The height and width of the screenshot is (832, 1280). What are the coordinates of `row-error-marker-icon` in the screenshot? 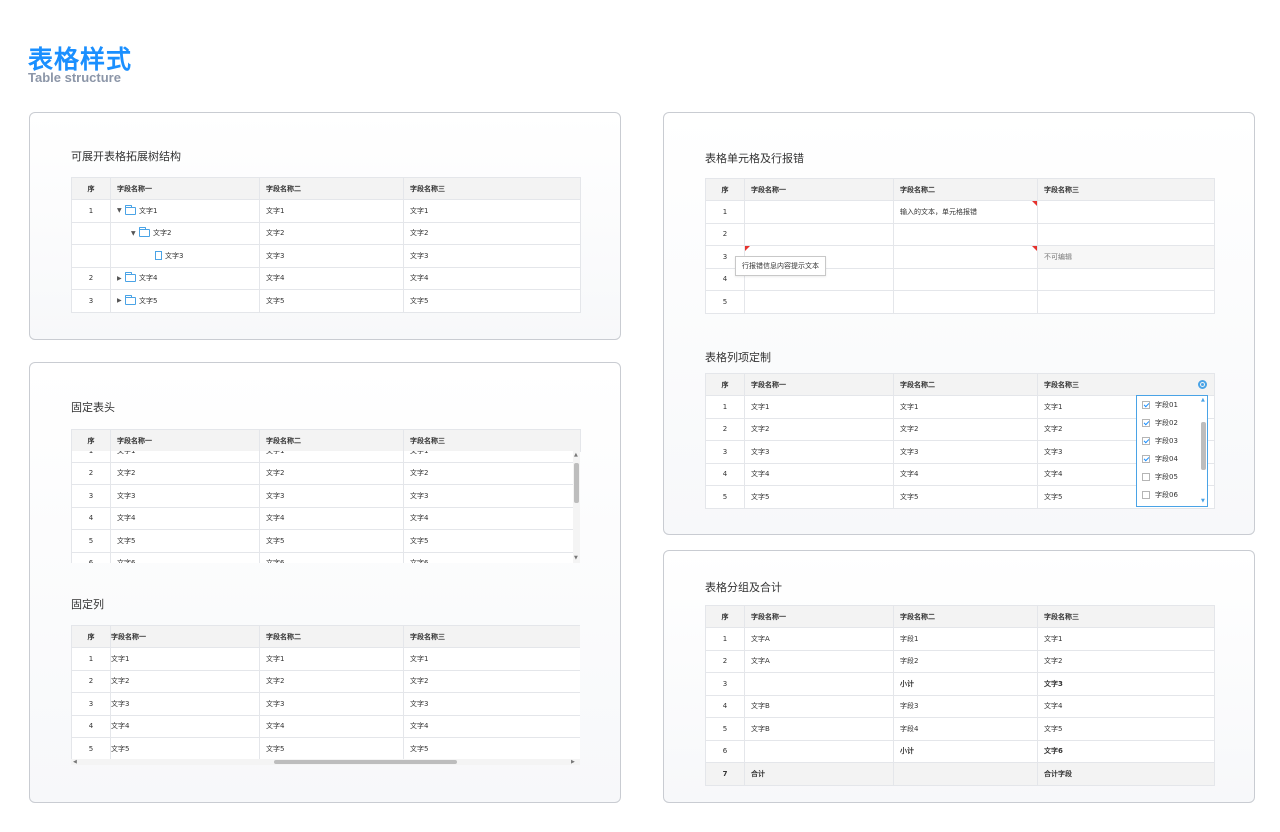 It's located at (747, 248).